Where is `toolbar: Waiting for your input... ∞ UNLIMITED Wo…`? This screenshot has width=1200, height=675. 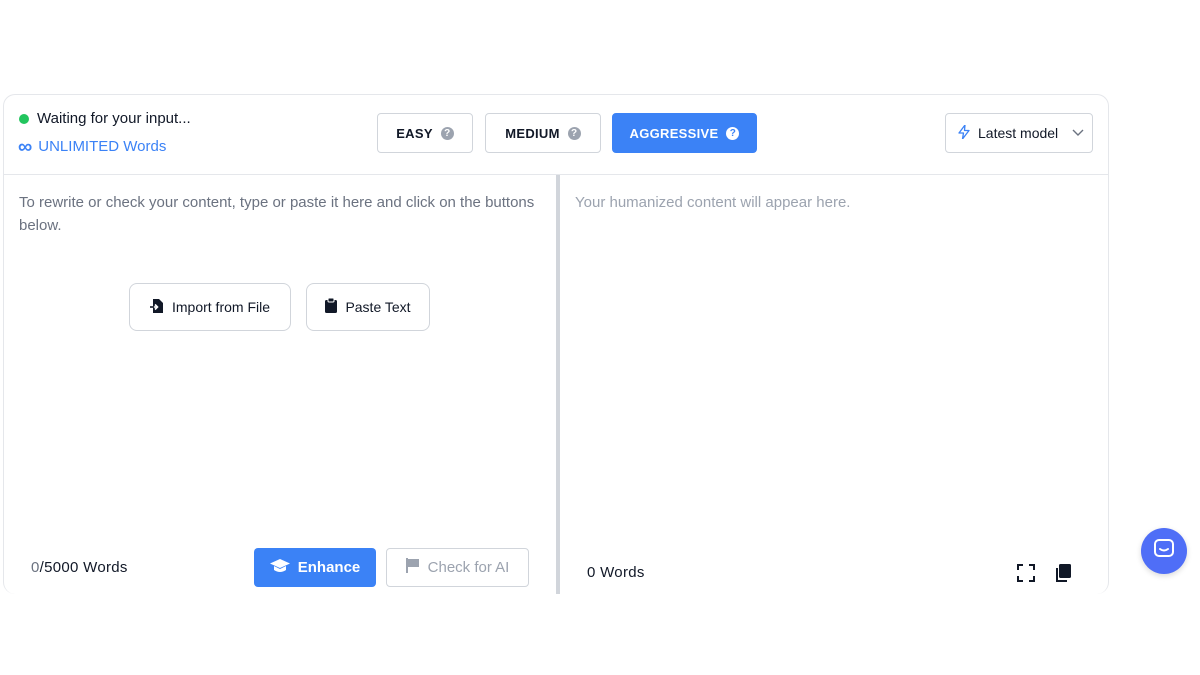
toolbar: Waiting for your input... ∞ UNLIMITED Wo… is located at coordinates (556, 135).